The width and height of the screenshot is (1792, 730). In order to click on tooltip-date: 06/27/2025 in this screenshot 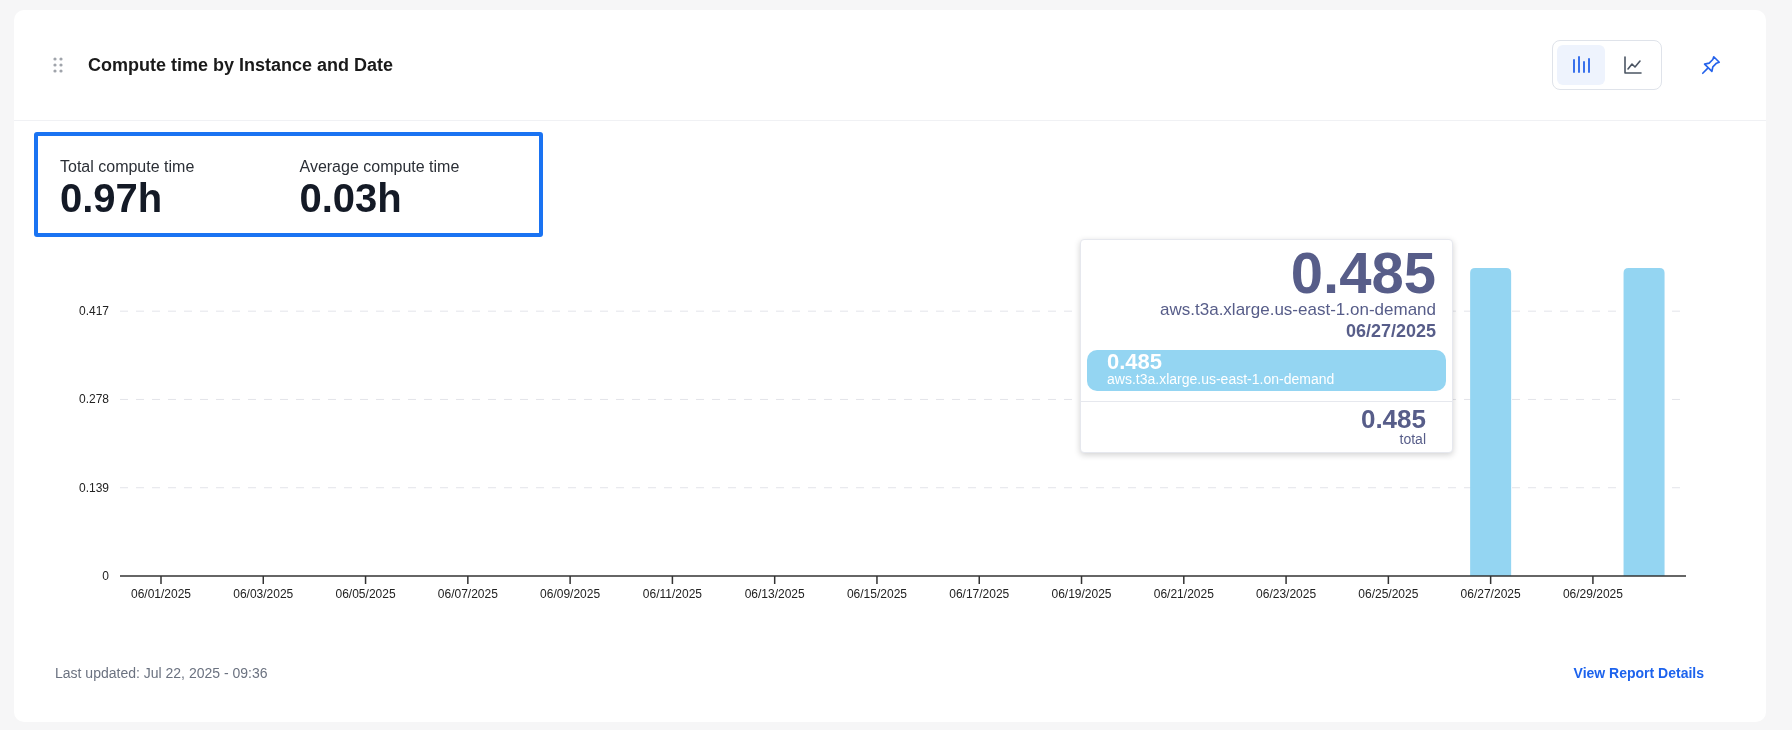, I will do `click(1390, 331)`.